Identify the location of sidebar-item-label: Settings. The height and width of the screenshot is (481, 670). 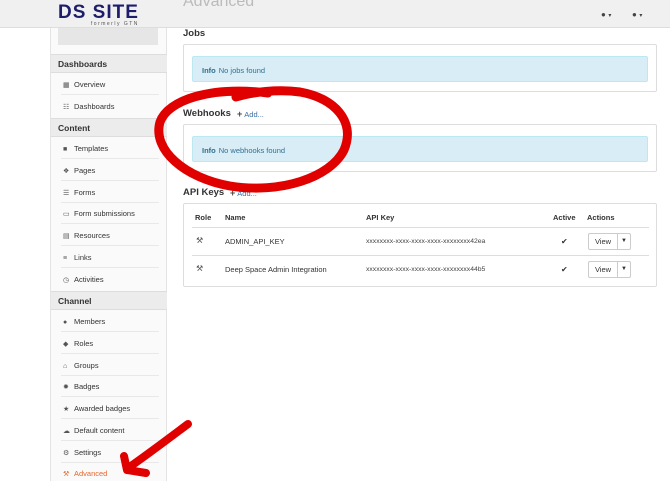
(88, 452).